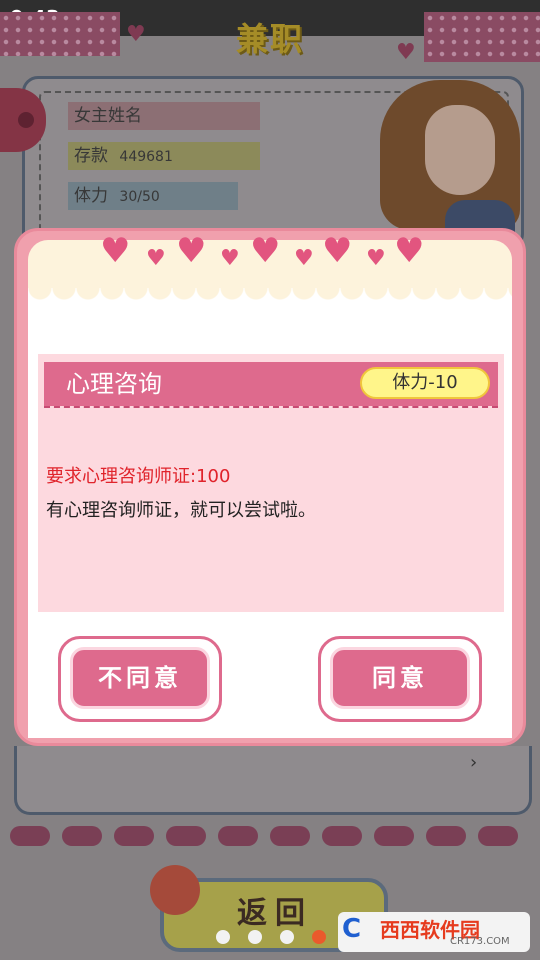  I want to click on stamina-cost-badge: 体力-10, so click(425, 383).